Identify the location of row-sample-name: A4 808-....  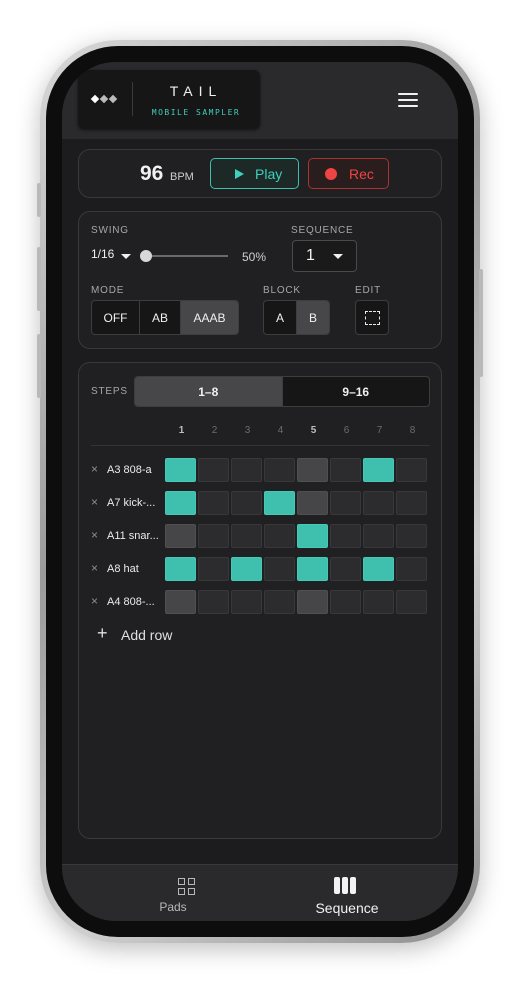
(137, 602).